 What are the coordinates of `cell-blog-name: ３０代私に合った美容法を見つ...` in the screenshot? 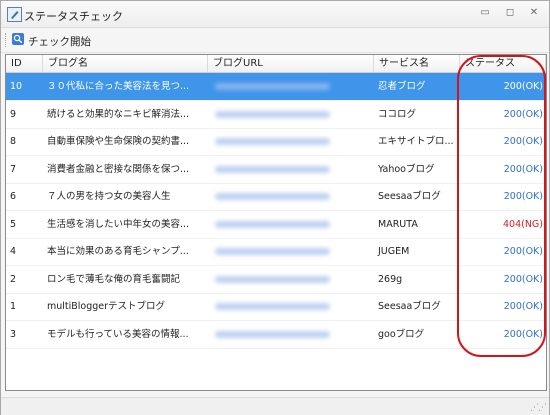 It's located at (118, 86).